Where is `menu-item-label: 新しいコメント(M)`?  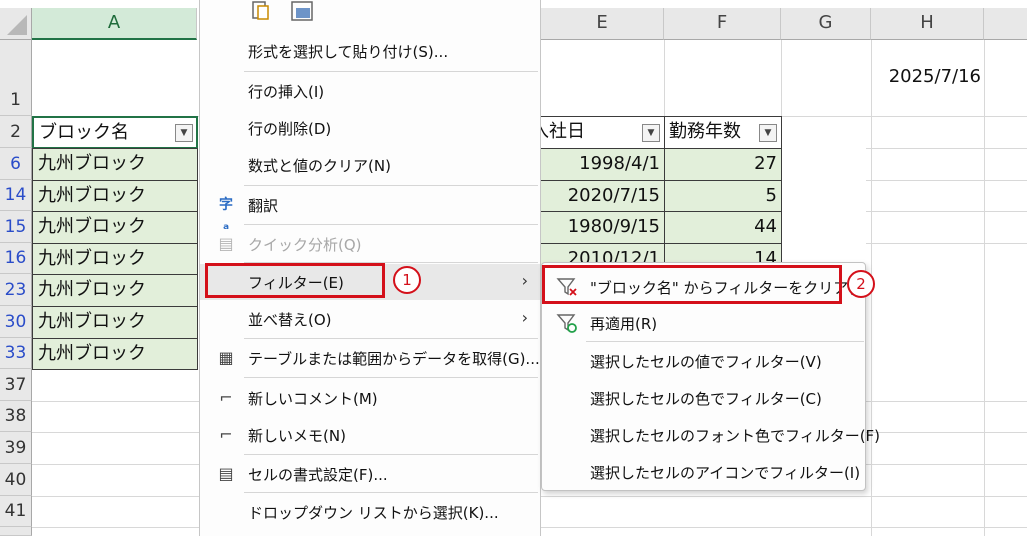 menu-item-label: 新しいコメント(M) is located at coordinates (313, 399).